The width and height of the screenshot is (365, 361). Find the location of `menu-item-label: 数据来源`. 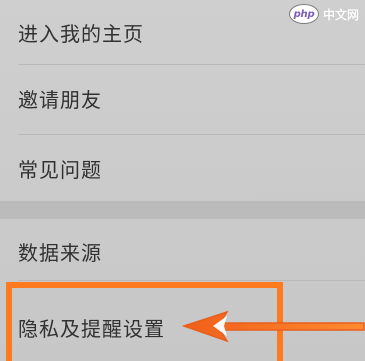

menu-item-label: 数据来源 is located at coordinates (60, 252).